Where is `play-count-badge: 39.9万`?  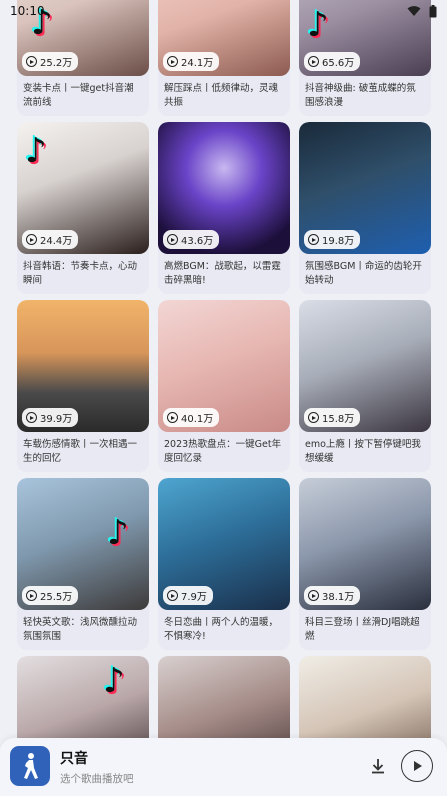
play-count-badge: 39.9万 is located at coordinates (50, 417).